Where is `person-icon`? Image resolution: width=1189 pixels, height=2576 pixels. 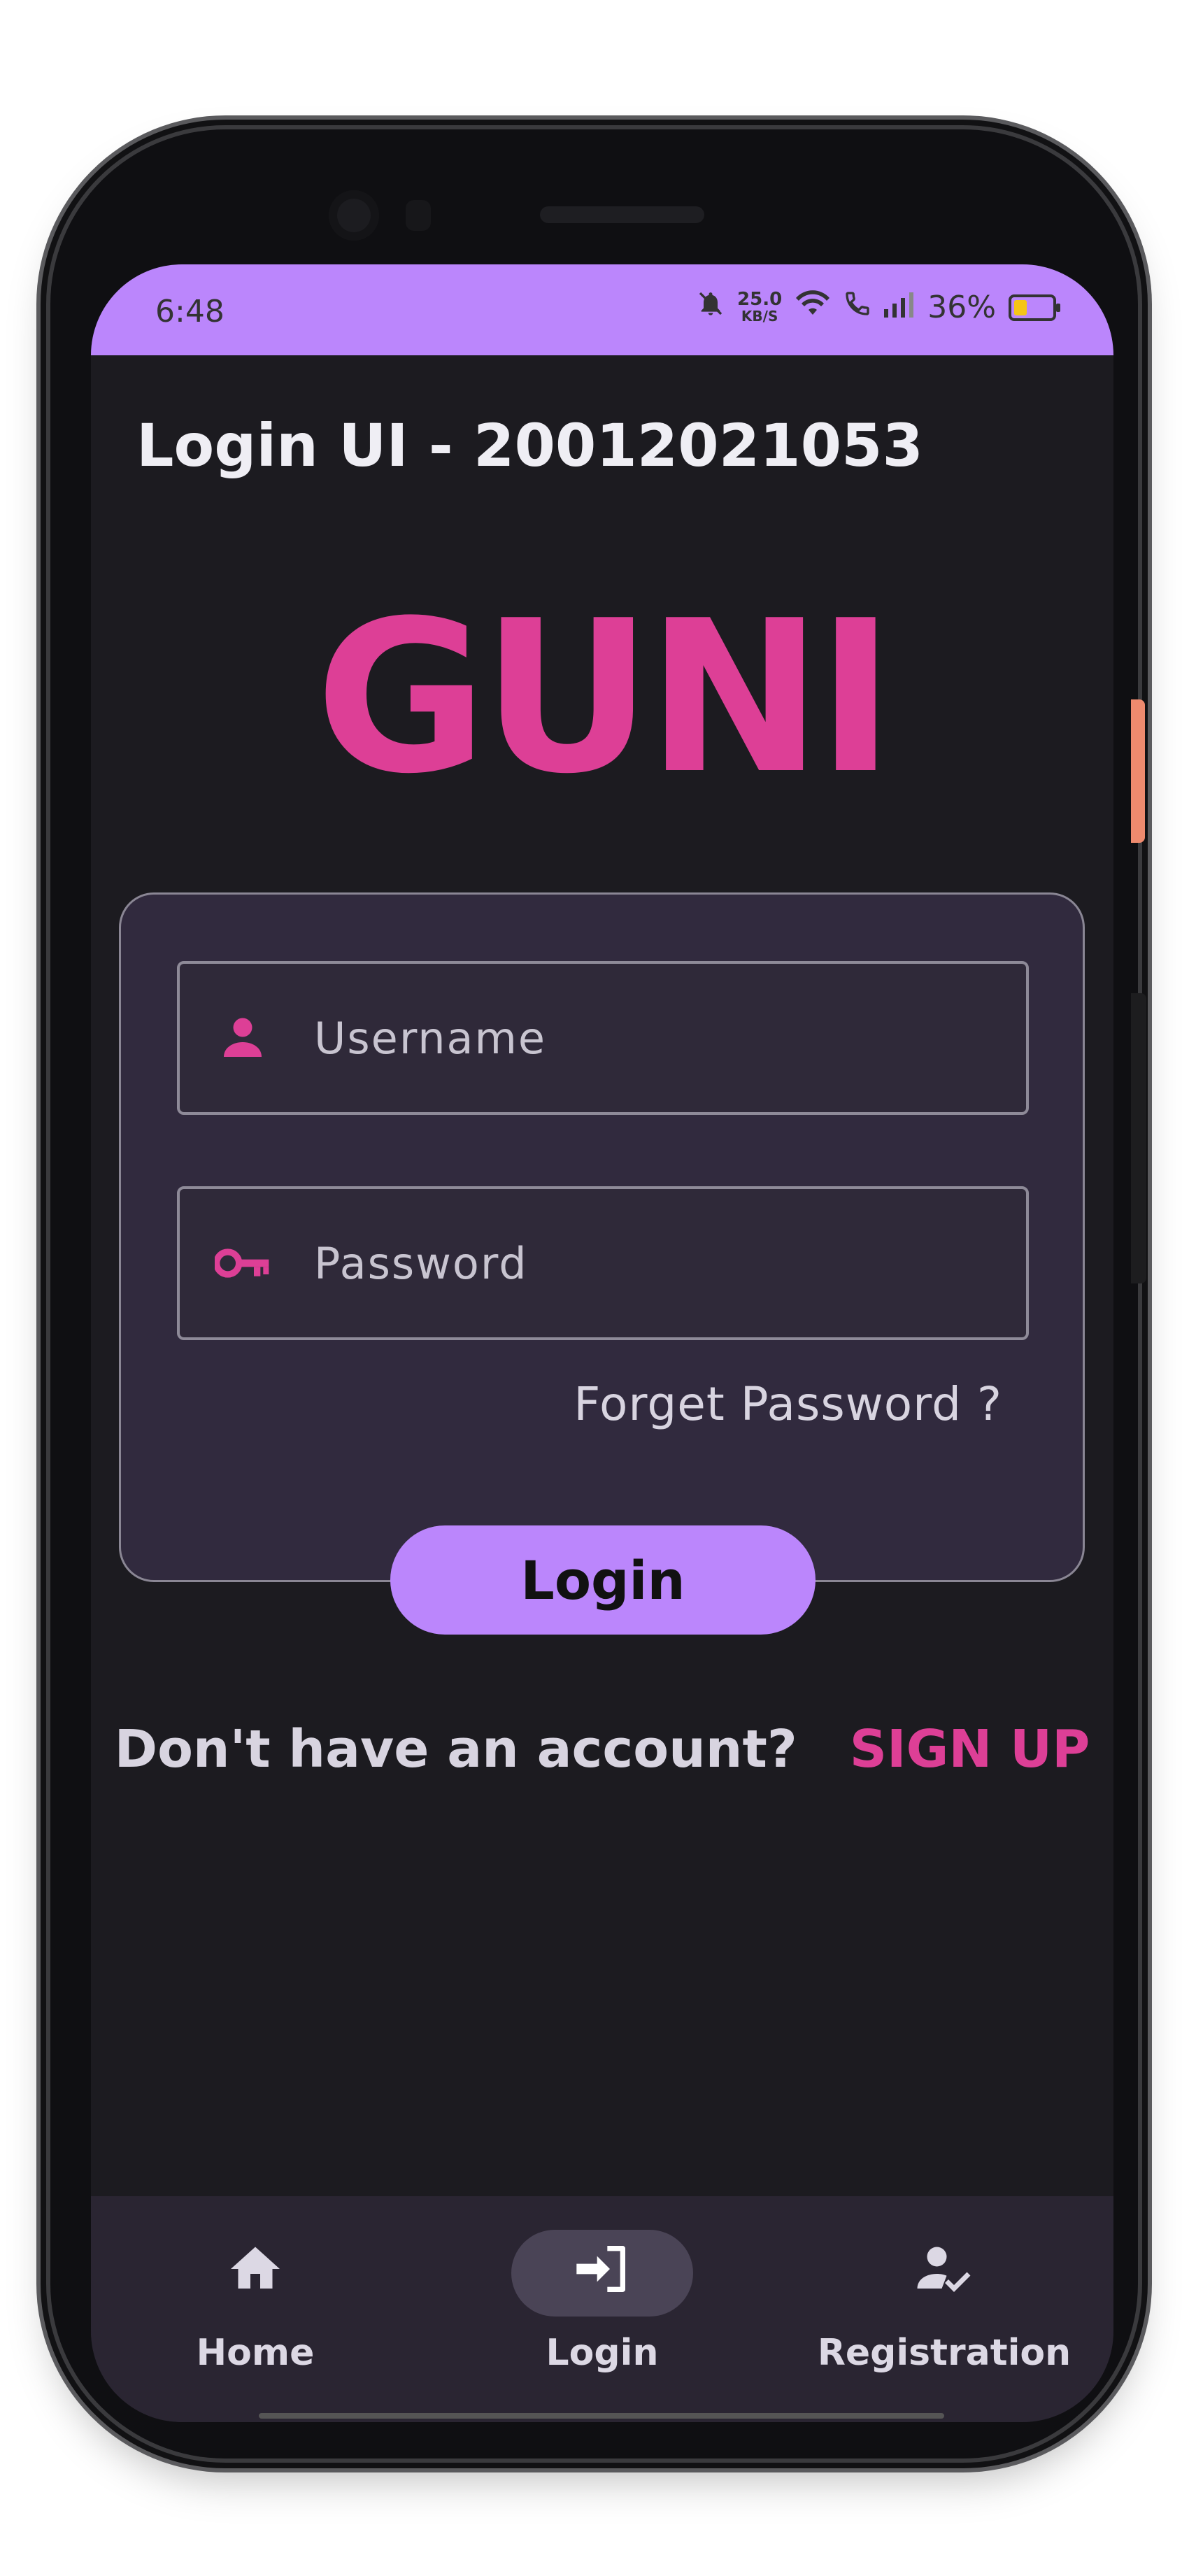 person-icon is located at coordinates (243, 1038).